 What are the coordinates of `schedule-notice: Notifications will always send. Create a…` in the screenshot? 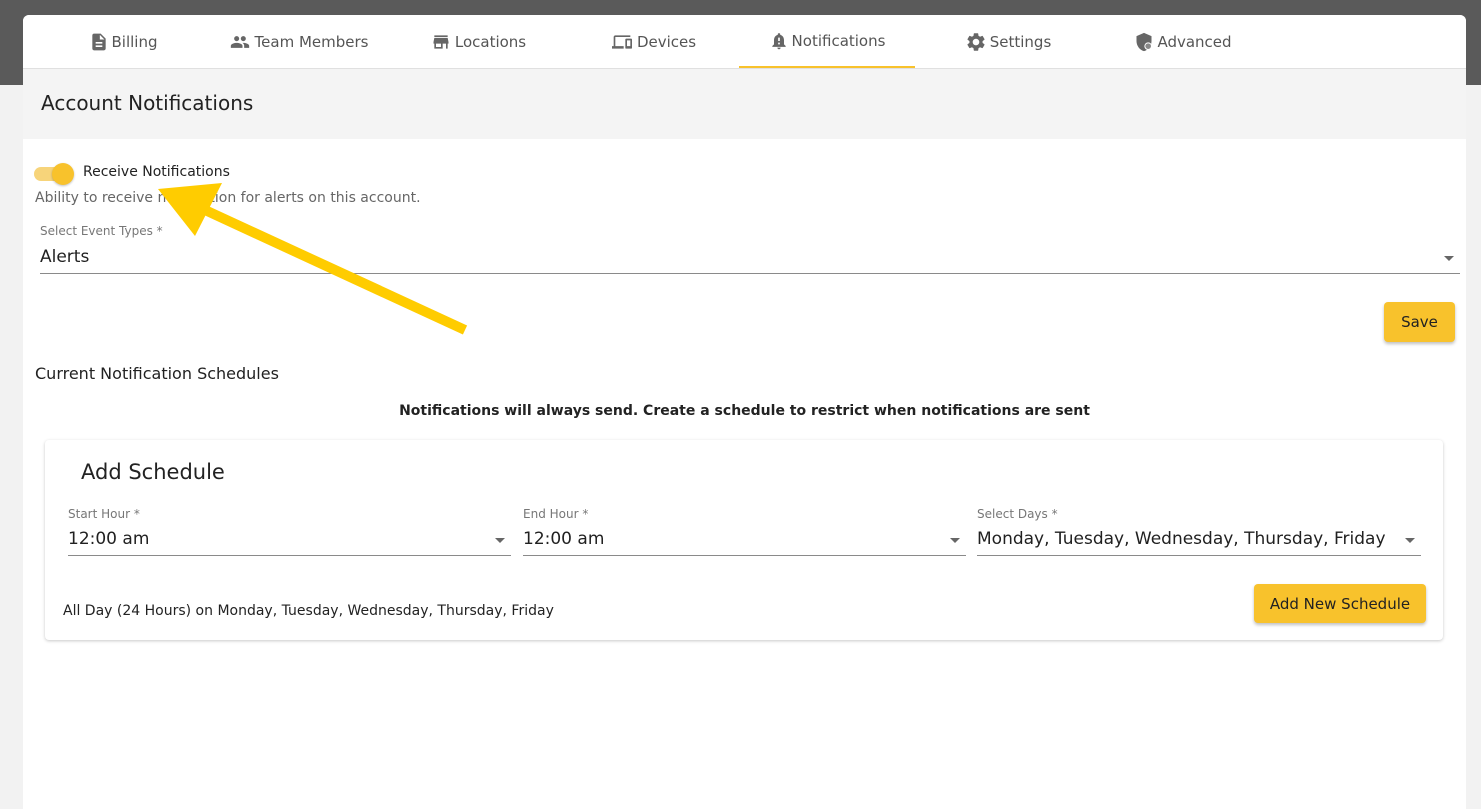 It's located at (744, 411).